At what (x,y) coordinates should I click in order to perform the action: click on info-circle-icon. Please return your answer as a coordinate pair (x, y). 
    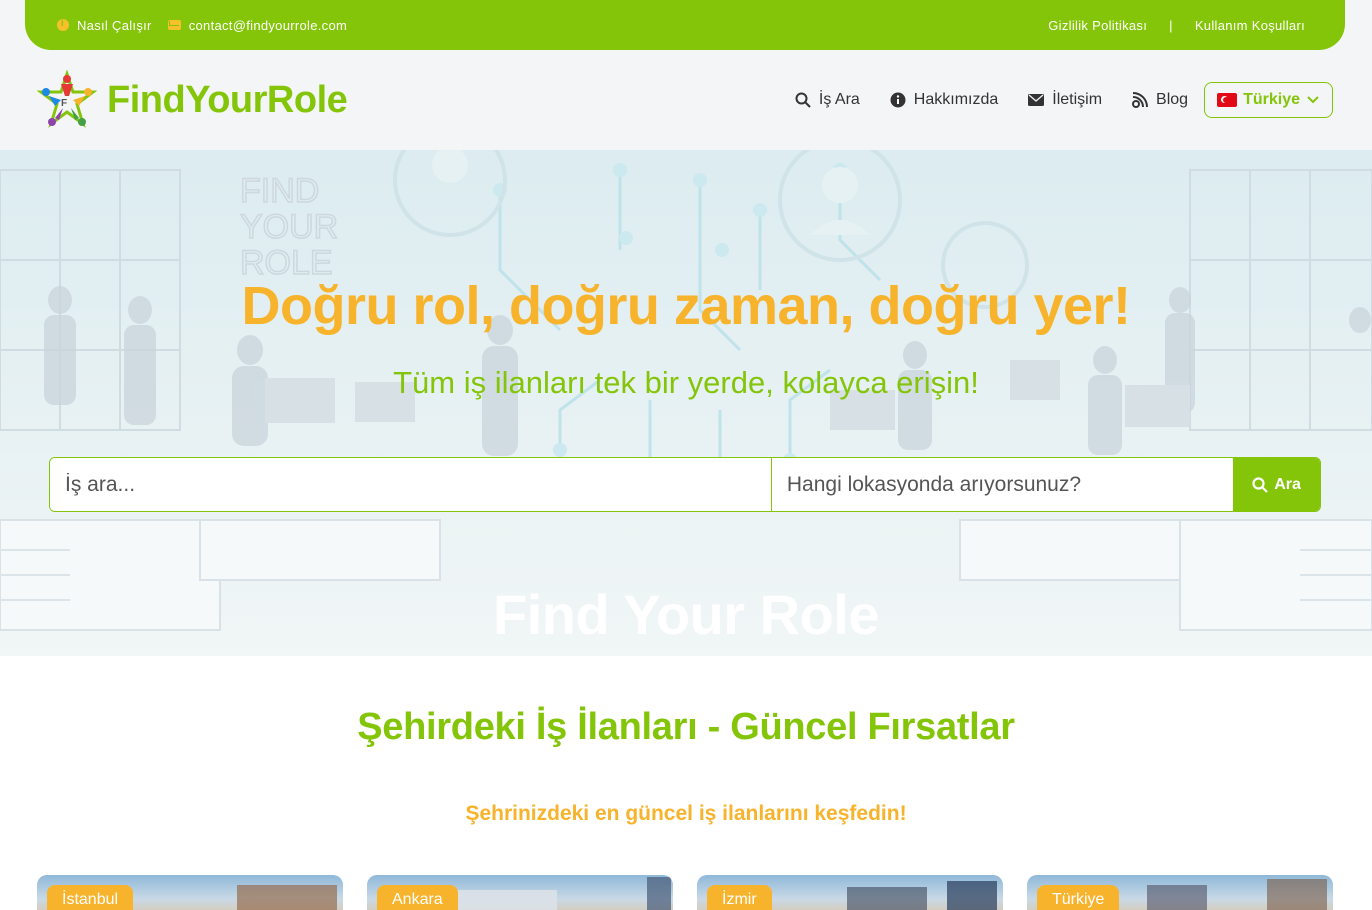
    Looking at the image, I should click on (898, 100).